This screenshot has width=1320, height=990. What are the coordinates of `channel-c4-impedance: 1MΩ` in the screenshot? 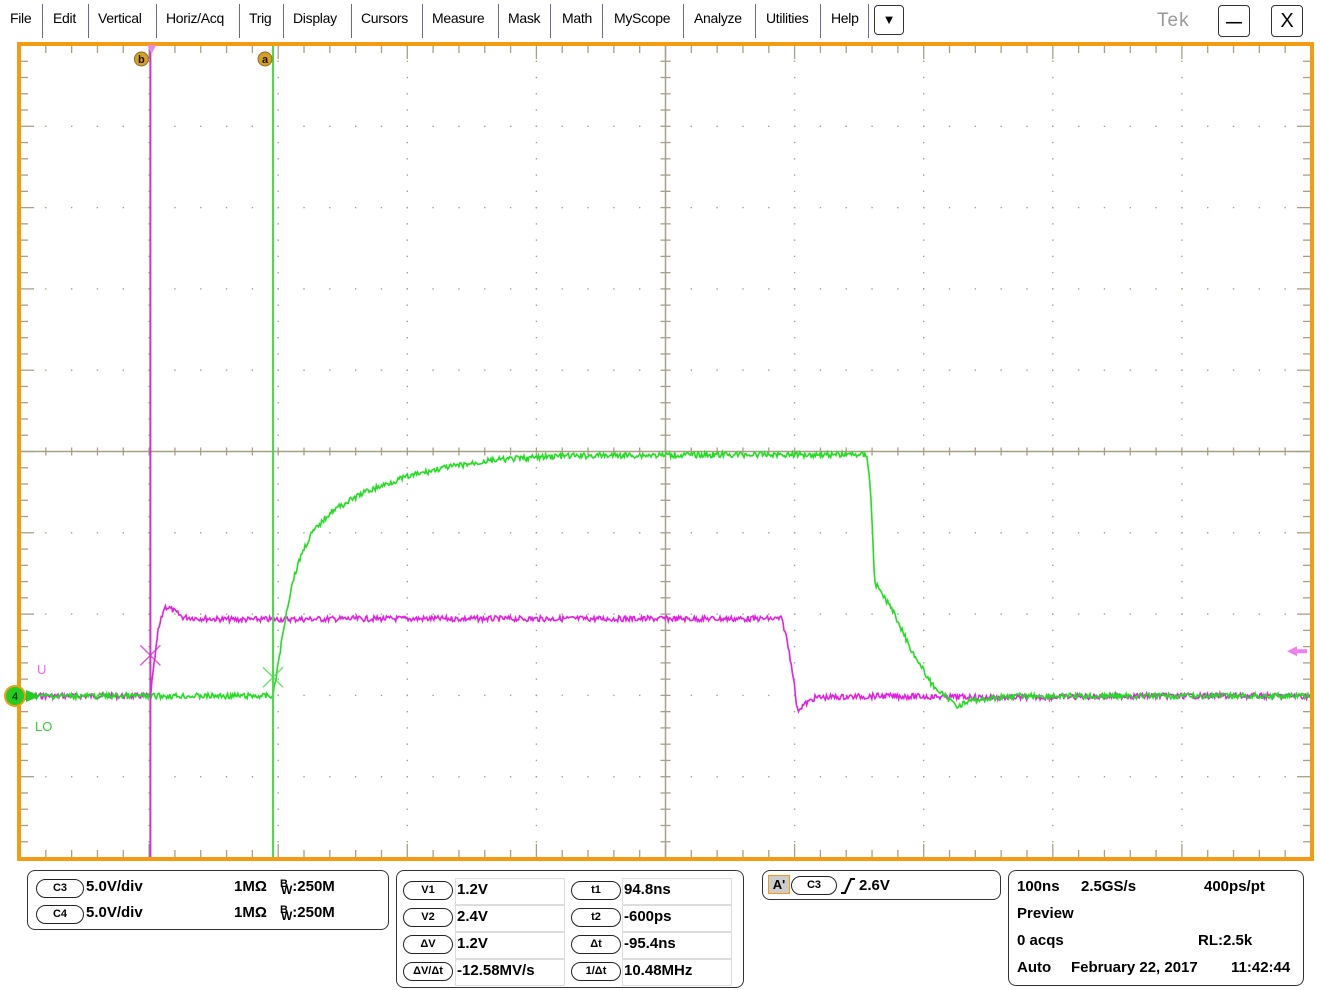 It's located at (250, 912).